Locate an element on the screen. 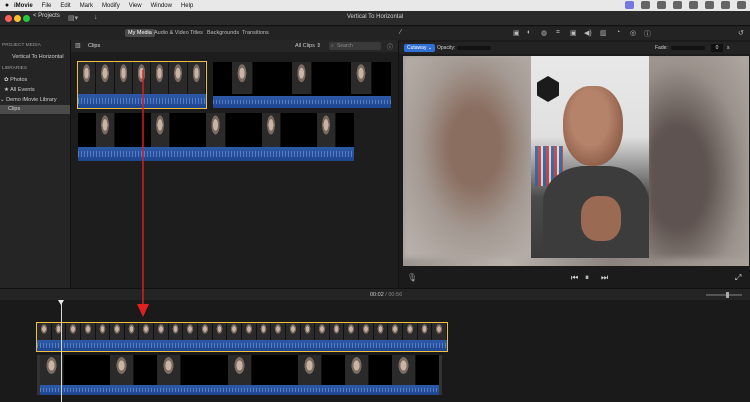  camera-icon is located at coordinates (677, 5).